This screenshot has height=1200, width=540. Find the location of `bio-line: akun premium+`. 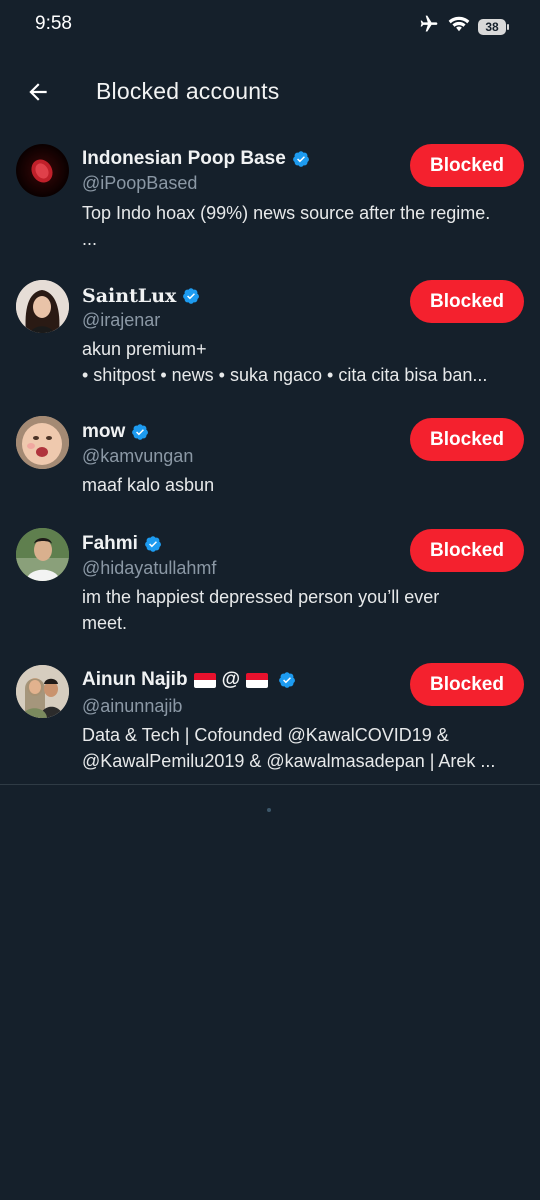

bio-line: akun premium+ is located at coordinates (144, 349).